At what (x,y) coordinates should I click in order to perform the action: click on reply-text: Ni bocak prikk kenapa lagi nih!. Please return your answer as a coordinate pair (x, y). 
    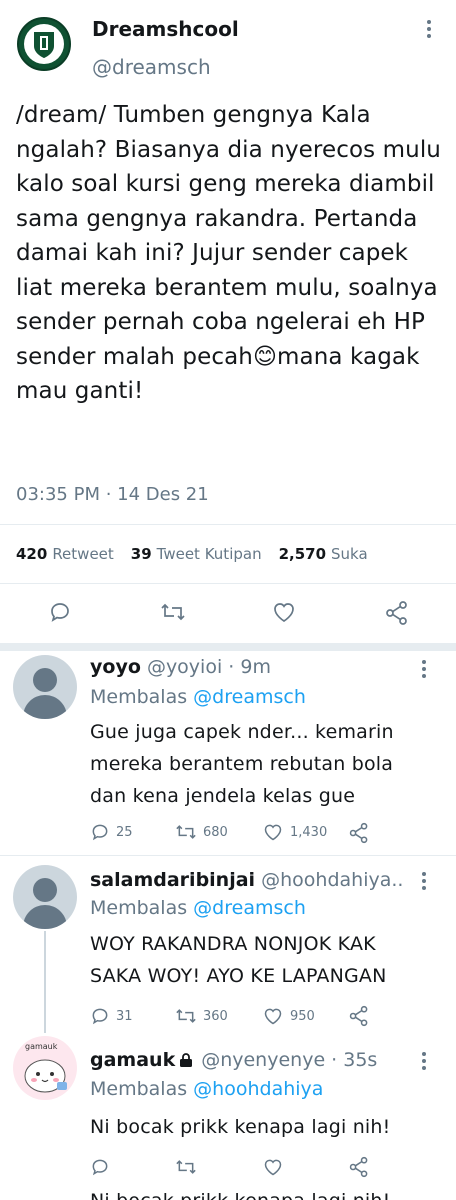
    Looking at the image, I should click on (240, 1127).